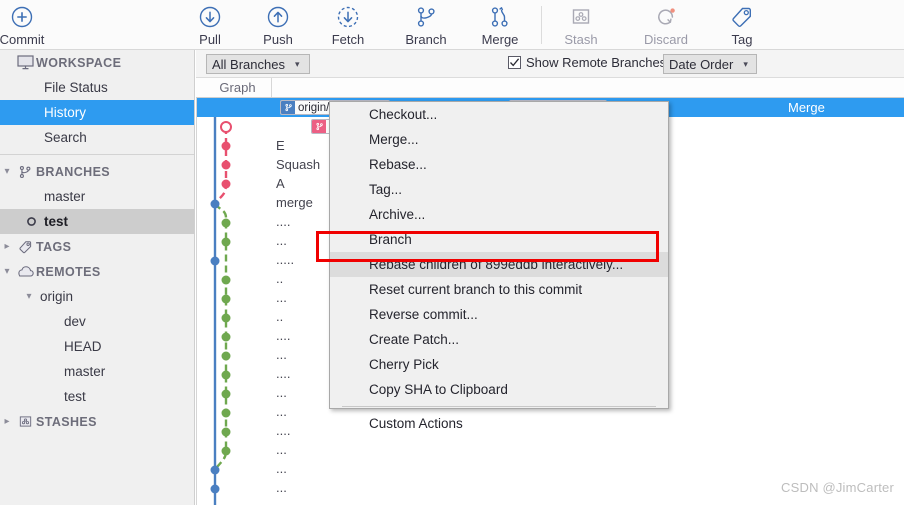 This screenshot has width=904, height=505. What do you see at coordinates (65, 137) in the screenshot?
I see `sidebar-item-label: Search` at bounding box center [65, 137].